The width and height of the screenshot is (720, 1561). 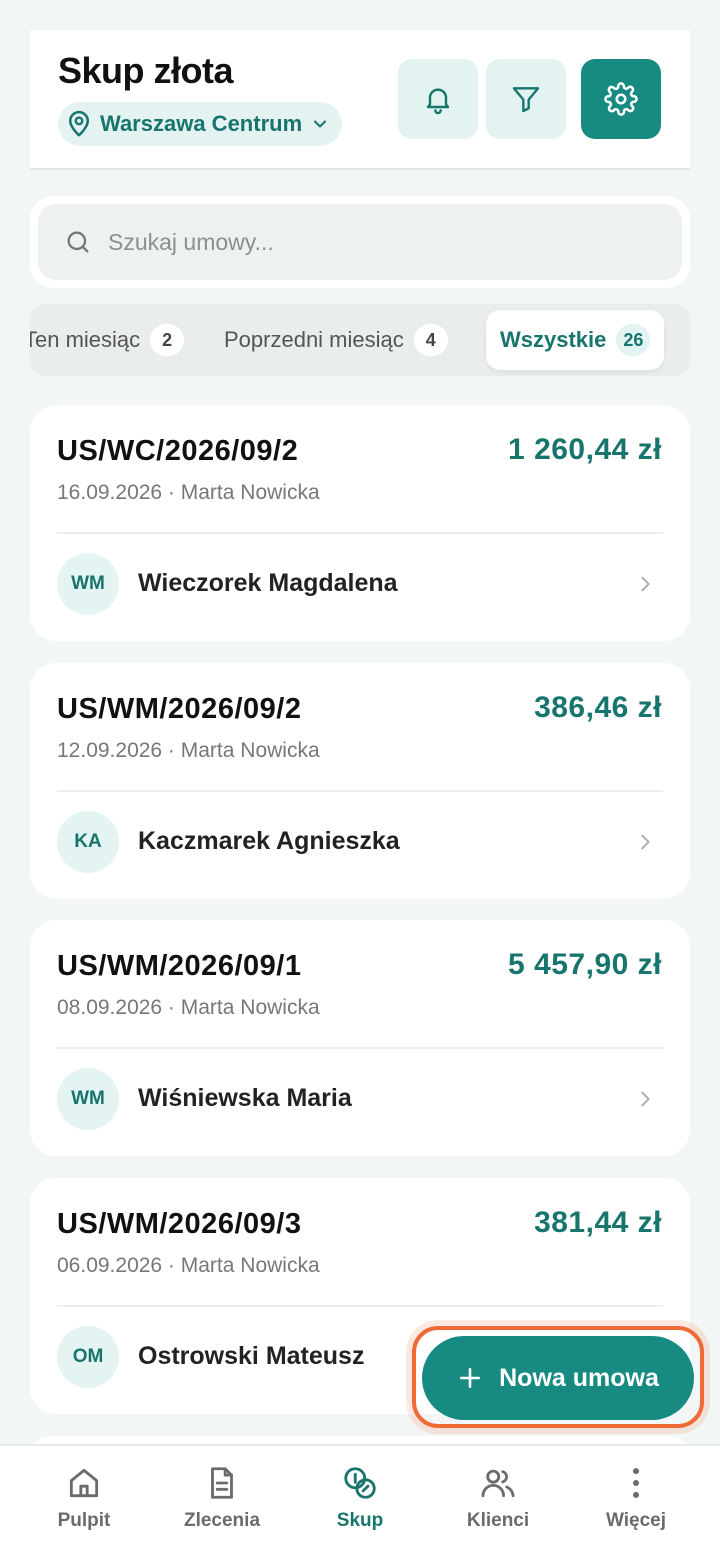 I want to click on nav-label: Pulpit, so click(x=84, y=1520).